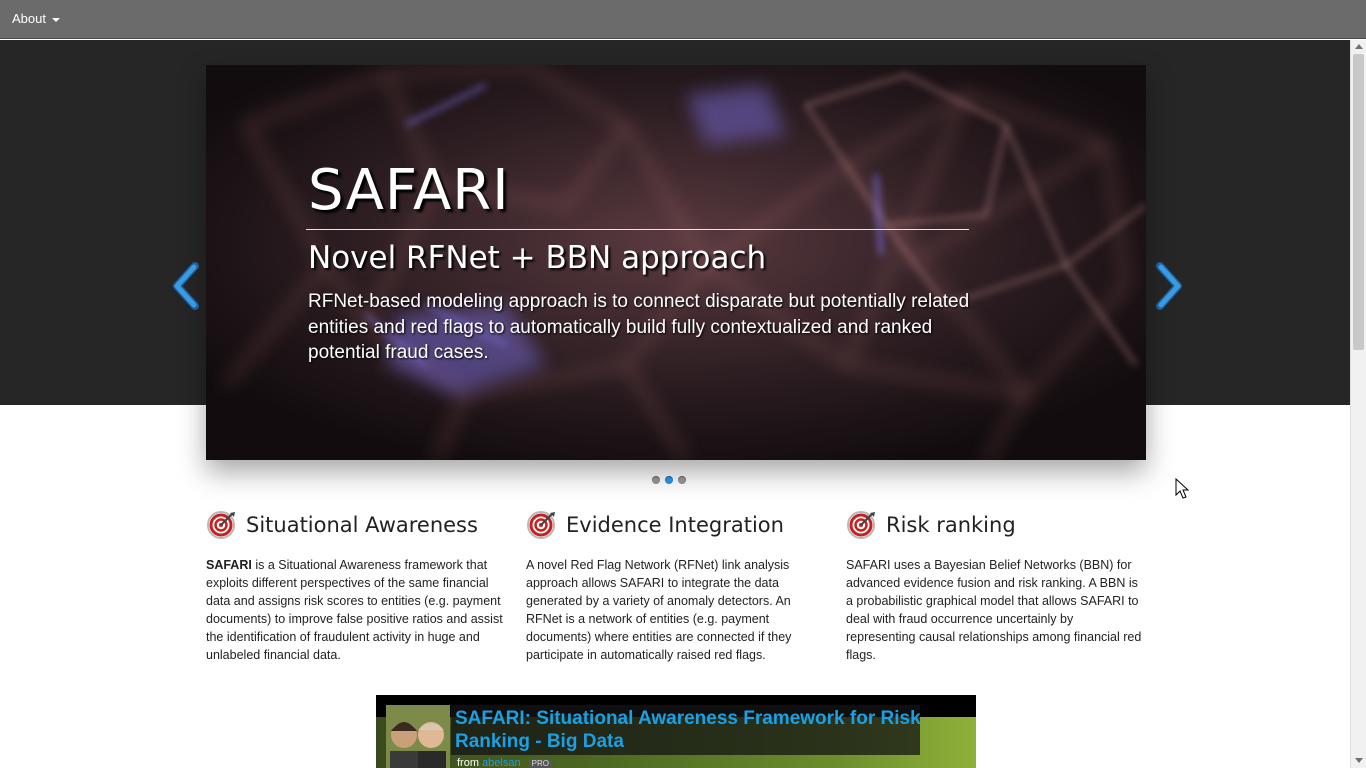 The image size is (1366, 768). What do you see at coordinates (229, 565) in the screenshot?
I see `feature-lead: SAFARI` at bounding box center [229, 565].